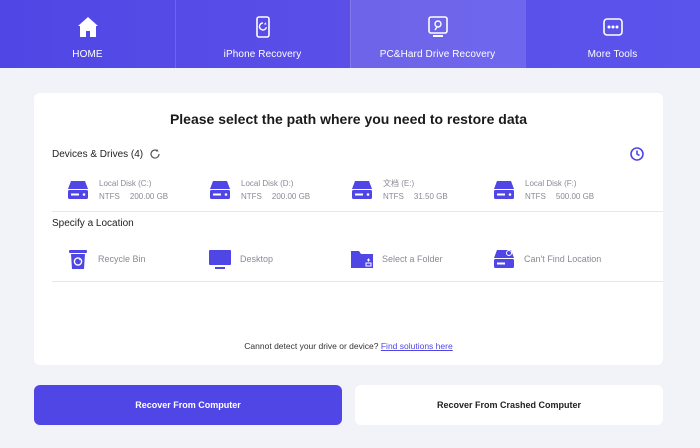  What do you see at coordinates (188, 405) in the screenshot?
I see `recover-from-computer-button: Recover From Computer` at bounding box center [188, 405].